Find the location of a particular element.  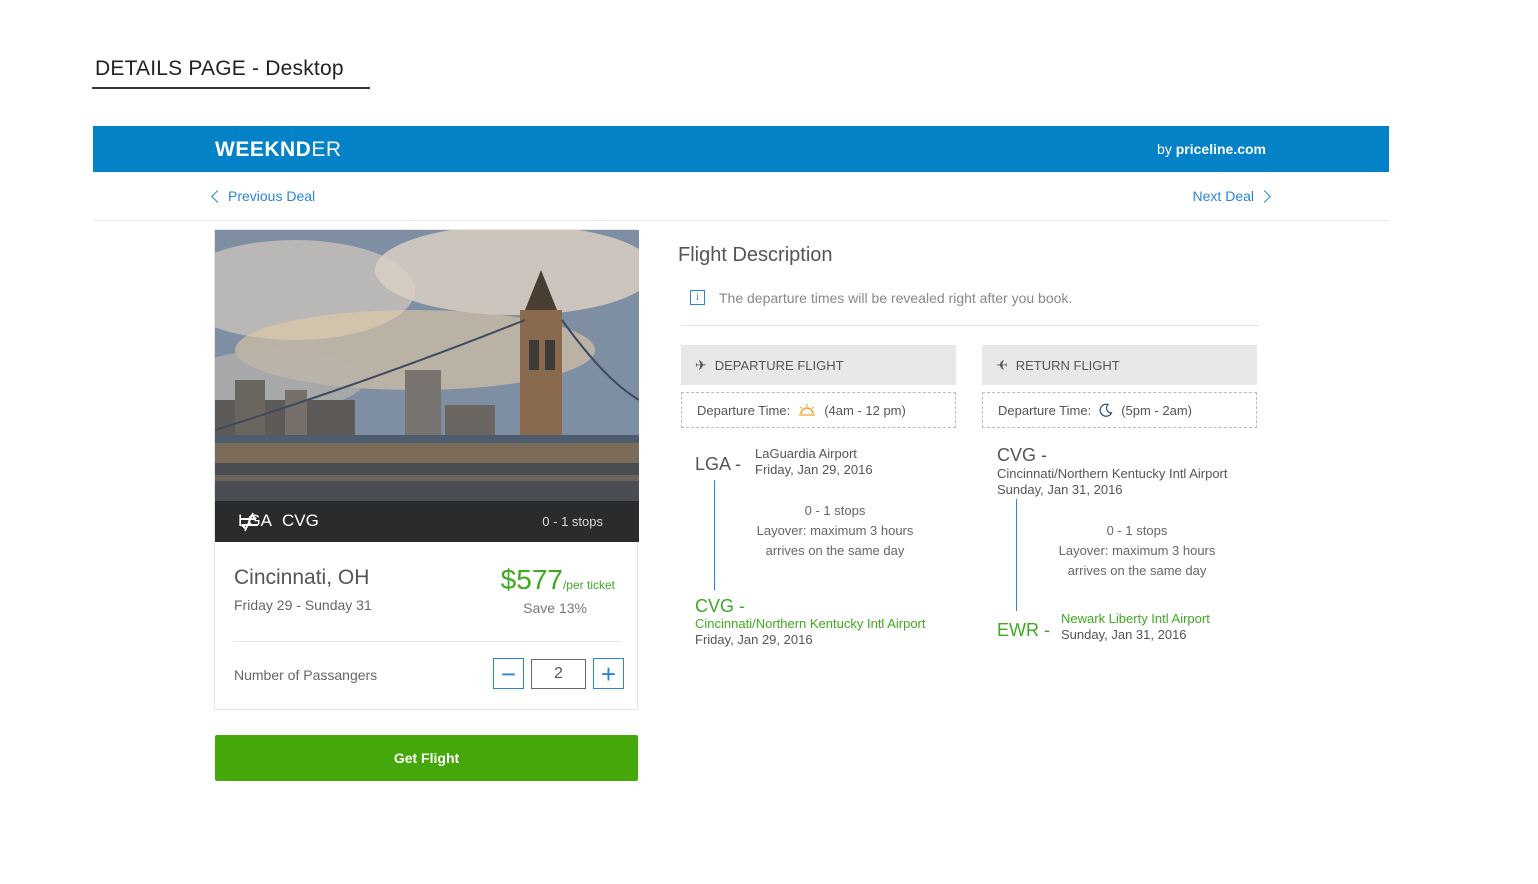

sunrise-icon is located at coordinates (807, 410).